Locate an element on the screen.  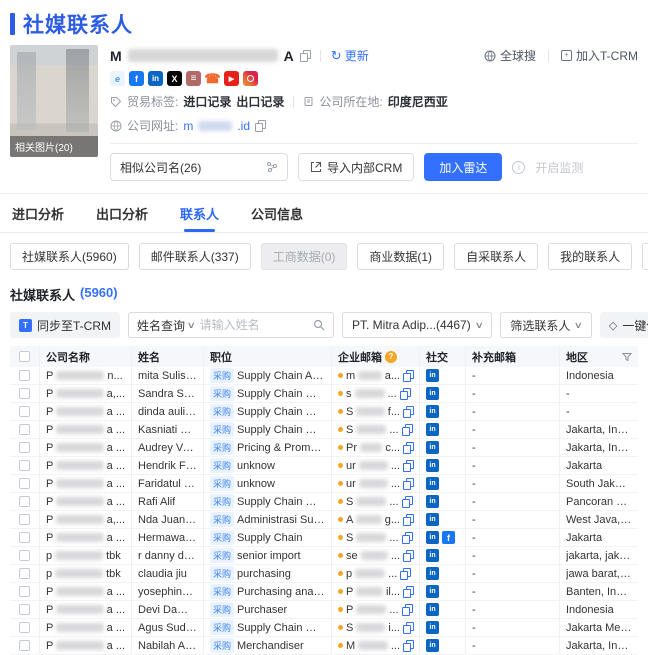
lines-icon: ≡ is located at coordinates (193, 78).